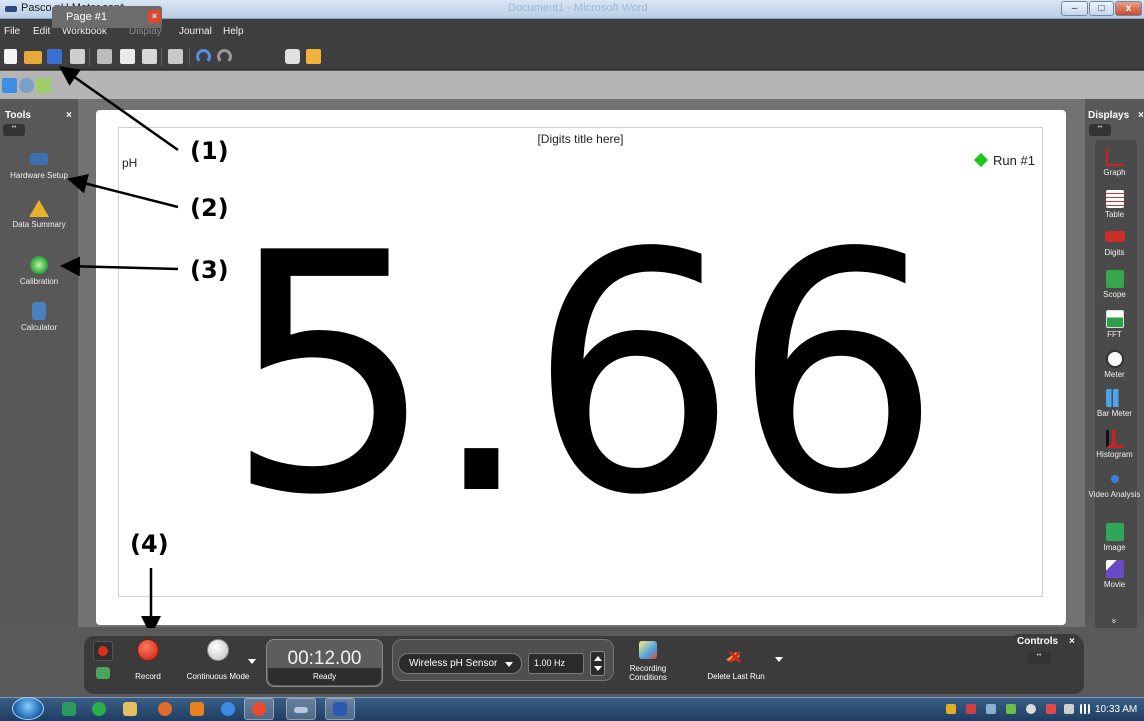 Image resolution: width=1144 pixels, height=721 pixels. Describe the element at coordinates (43, 85) in the screenshot. I see `add-page-icon` at that location.